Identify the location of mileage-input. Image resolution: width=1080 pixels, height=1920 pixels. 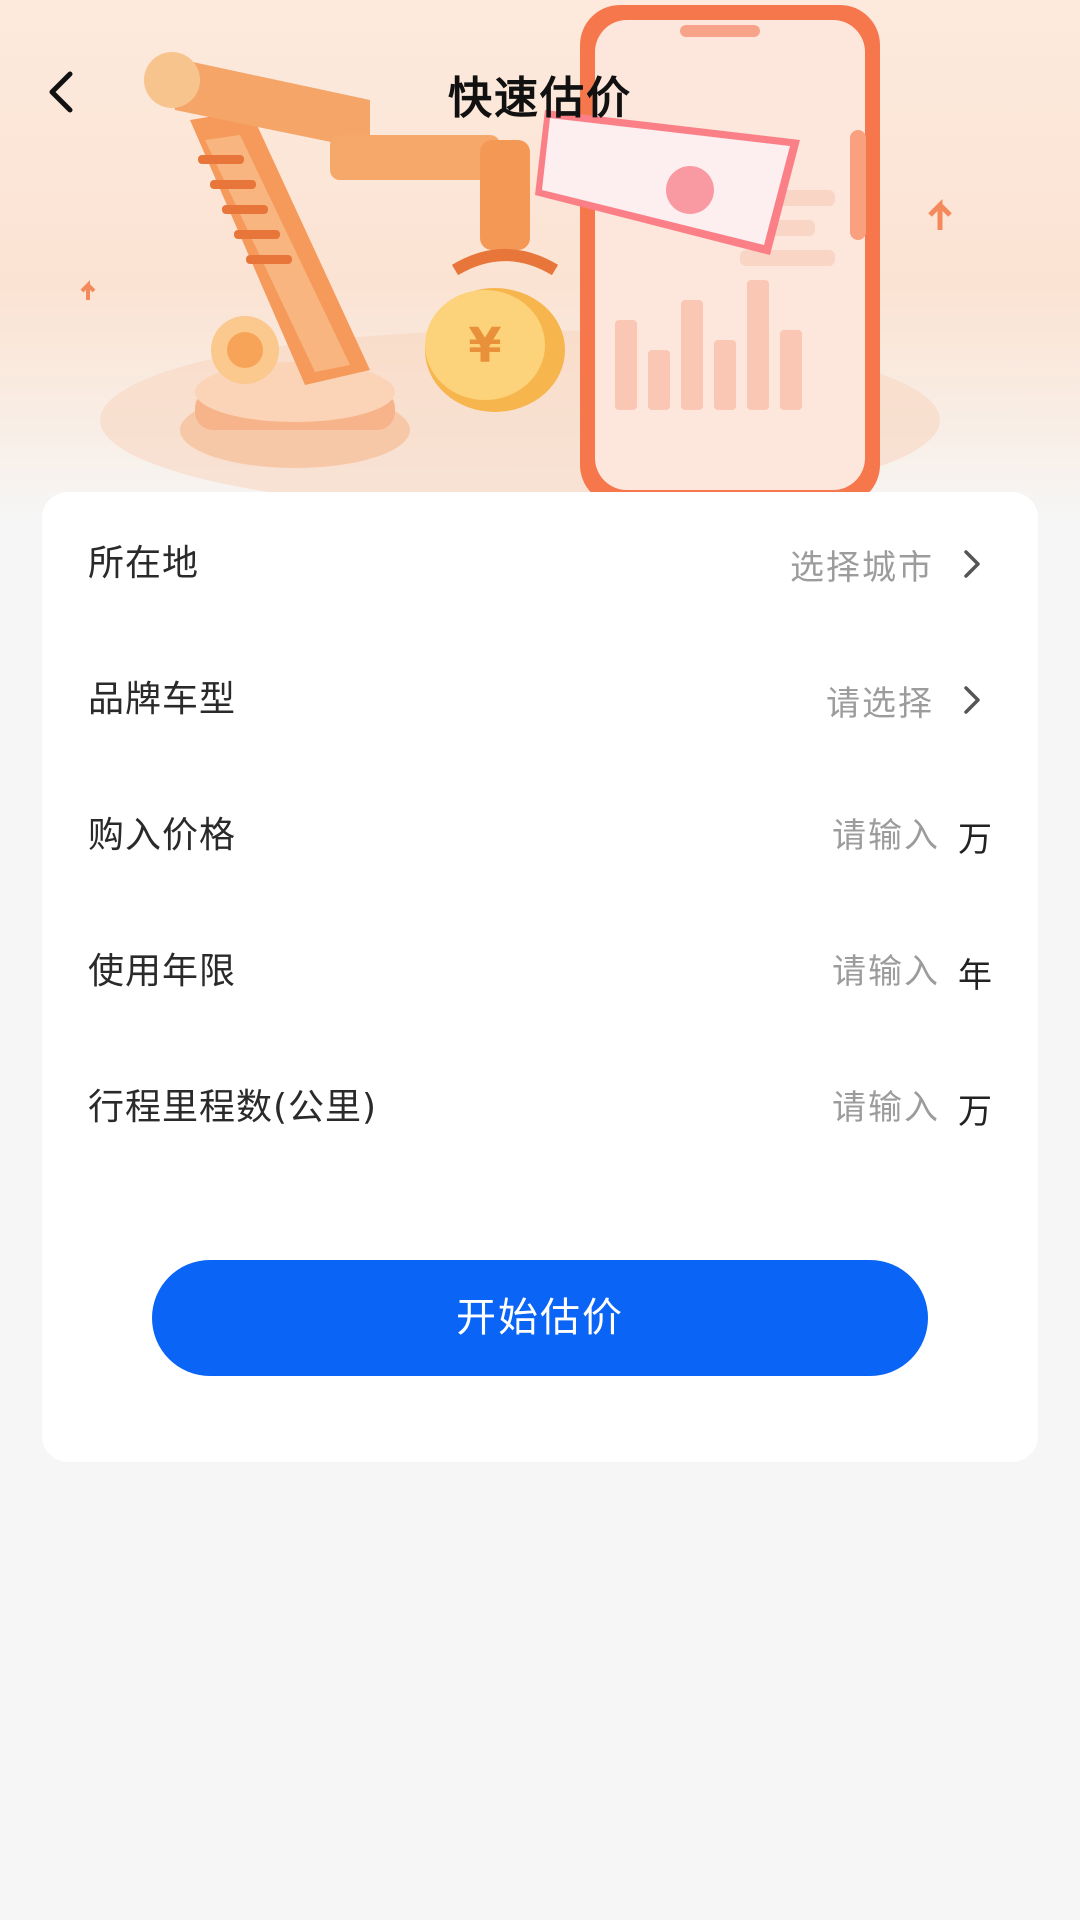
(870, 1108).